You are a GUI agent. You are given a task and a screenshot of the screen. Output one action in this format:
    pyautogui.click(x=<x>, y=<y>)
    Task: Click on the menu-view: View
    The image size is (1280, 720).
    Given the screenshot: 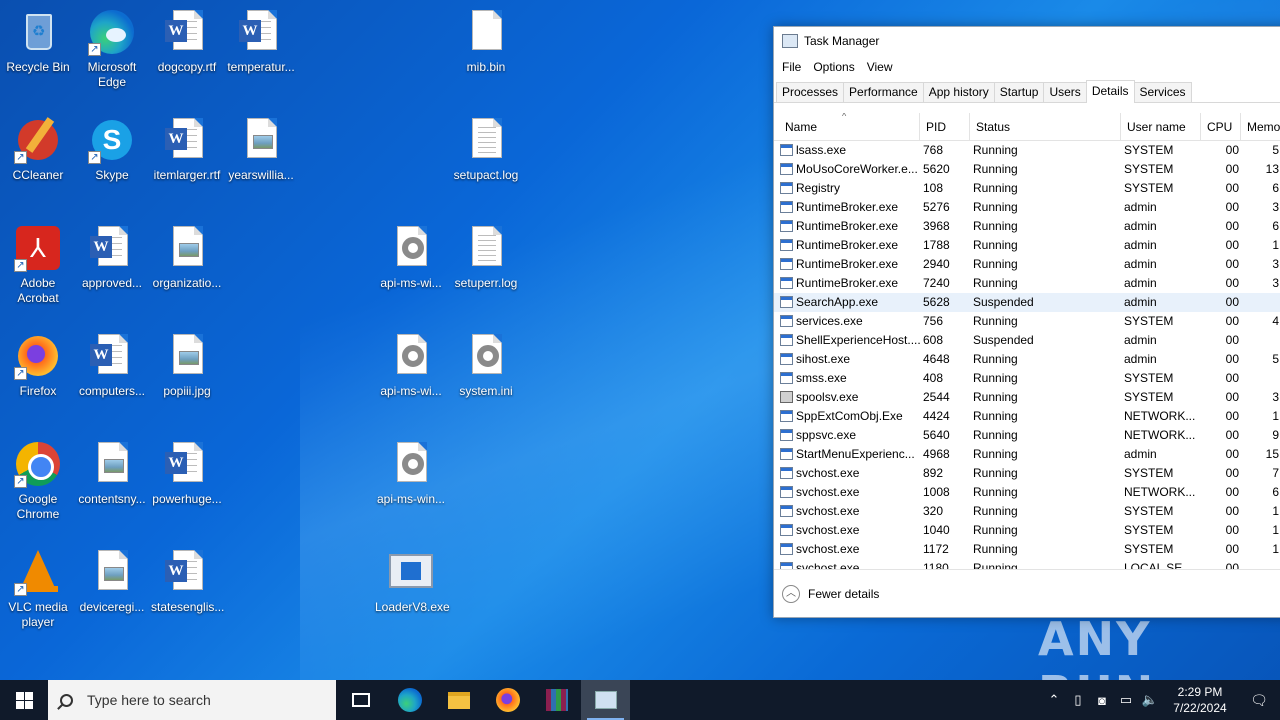 What is the action you would take?
    pyautogui.click(x=880, y=67)
    